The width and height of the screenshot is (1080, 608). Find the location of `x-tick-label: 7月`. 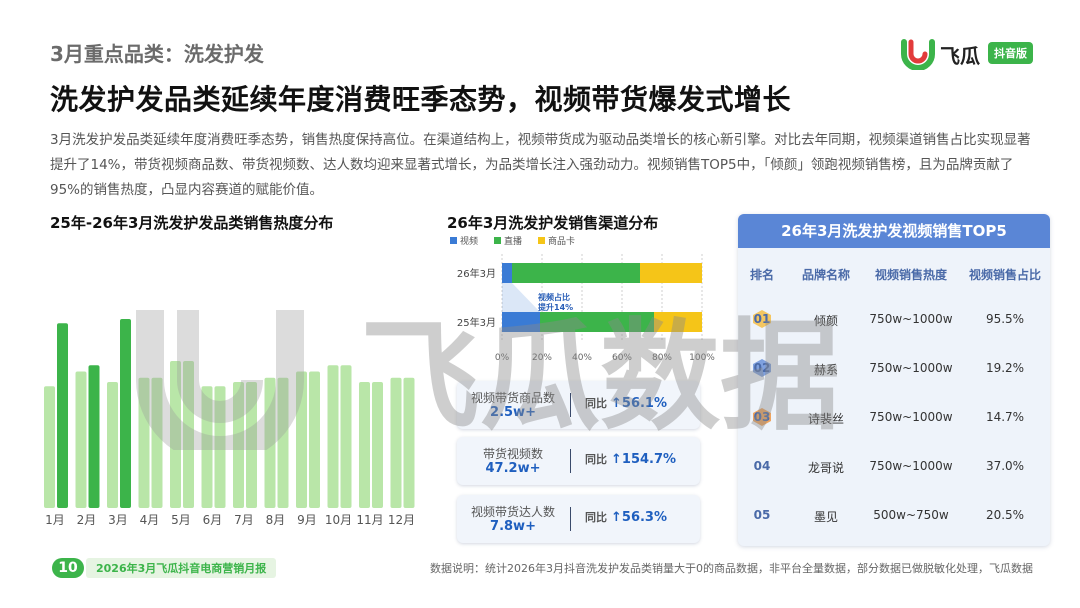

x-tick-label: 7月 is located at coordinates (244, 520).